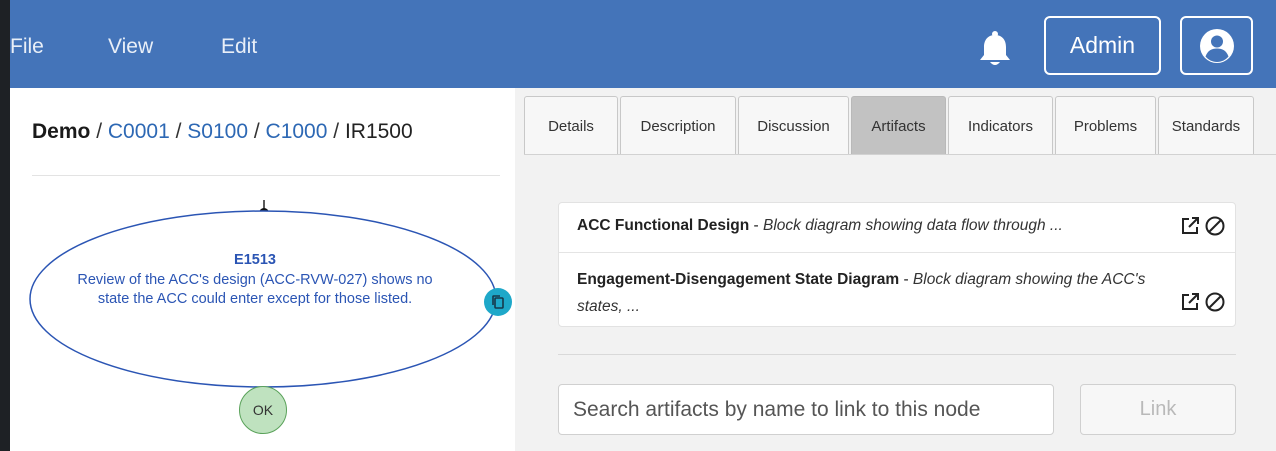 The image size is (1276, 451). I want to click on copy-node-button, so click(498, 302).